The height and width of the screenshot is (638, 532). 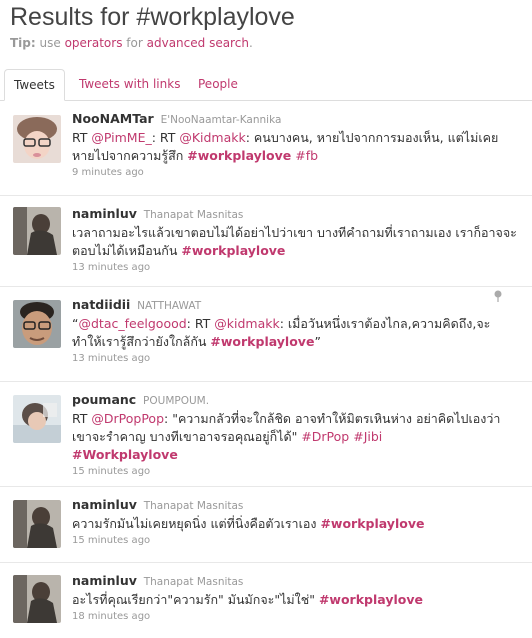 I want to click on tweet-fullname: E'NooNaamtar-Kannika, so click(x=221, y=120).